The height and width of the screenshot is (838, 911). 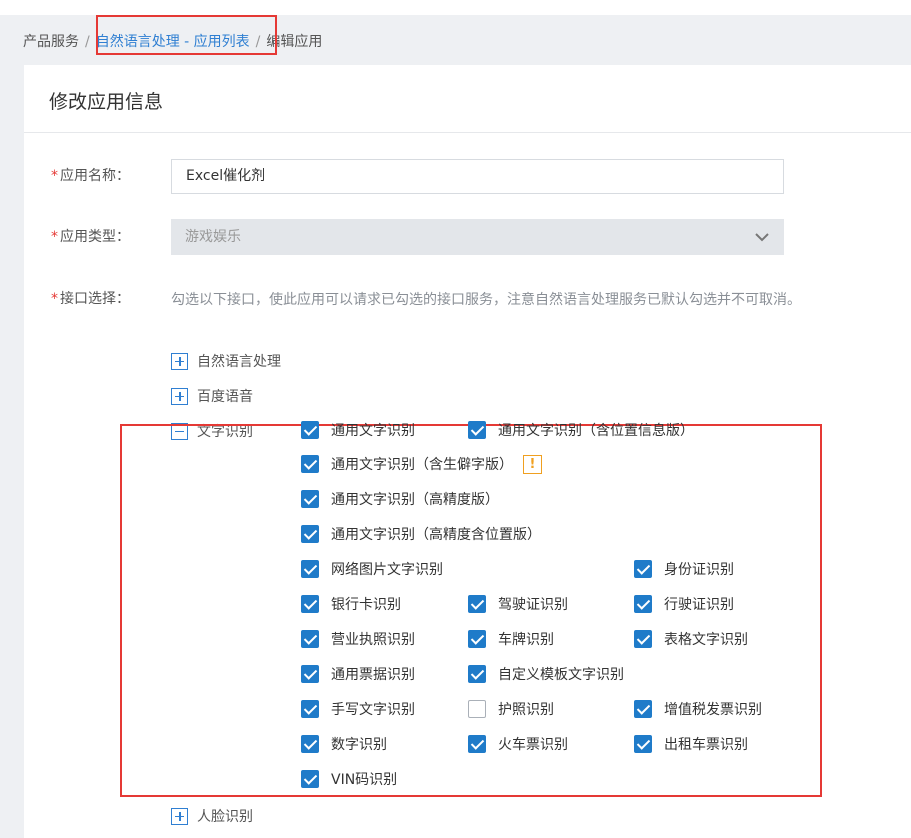 What do you see at coordinates (467, 99) in the screenshot?
I see `card-header: 修改应用信息` at bounding box center [467, 99].